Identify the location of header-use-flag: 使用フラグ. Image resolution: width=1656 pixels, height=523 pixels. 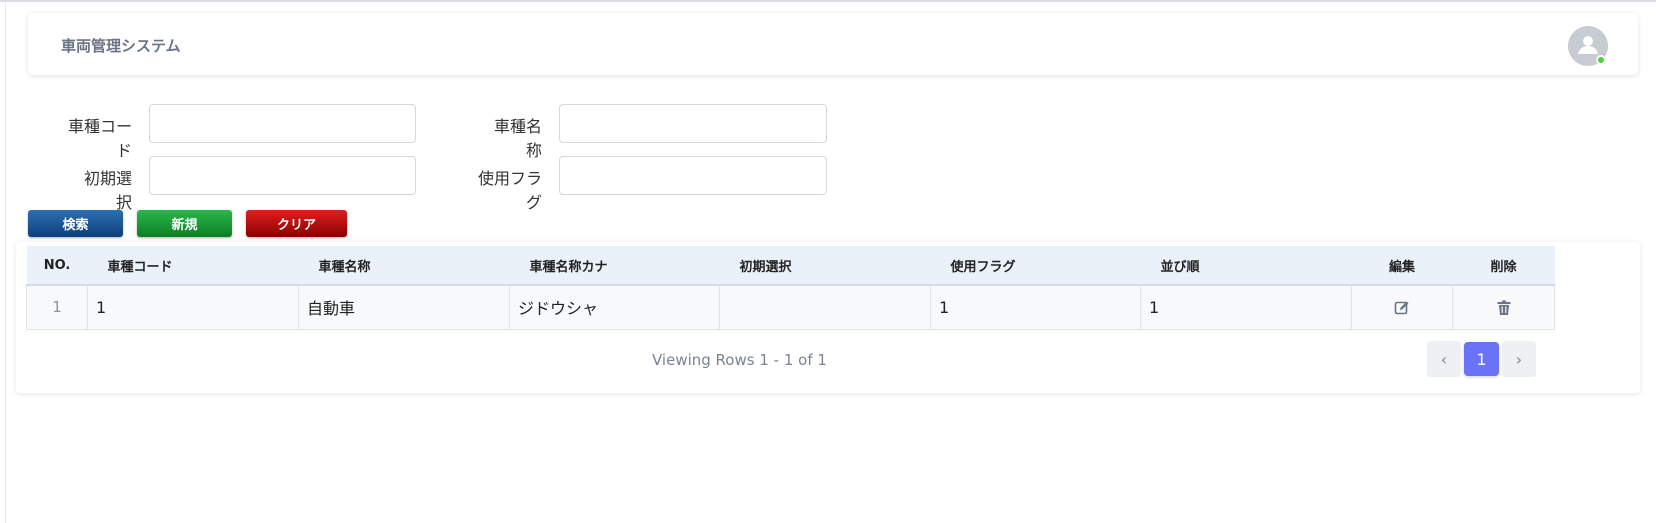
(1035, 266).